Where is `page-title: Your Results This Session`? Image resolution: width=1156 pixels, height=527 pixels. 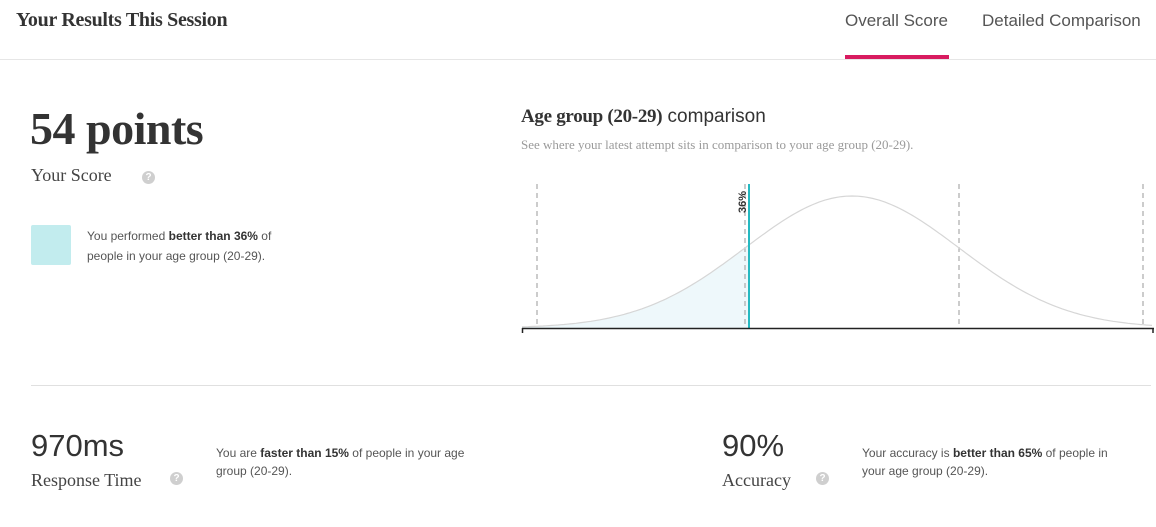
page-title: Your Results This Session is located at coordinates (122, 20).